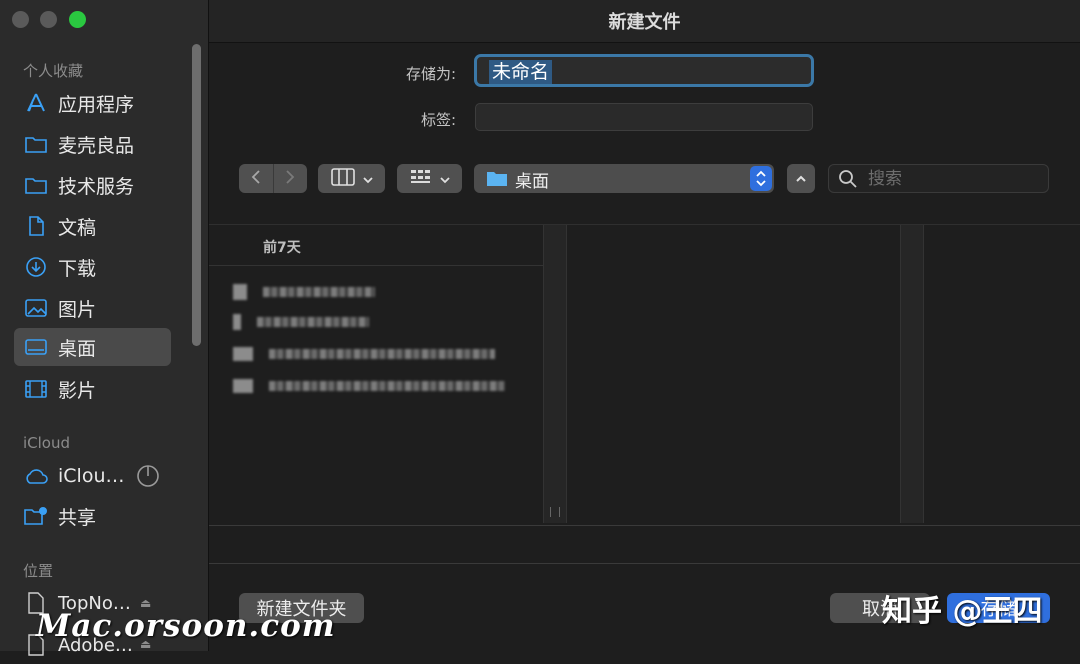  I want to click on sidebar-item-desktop: 桌面, so click(92, 347).